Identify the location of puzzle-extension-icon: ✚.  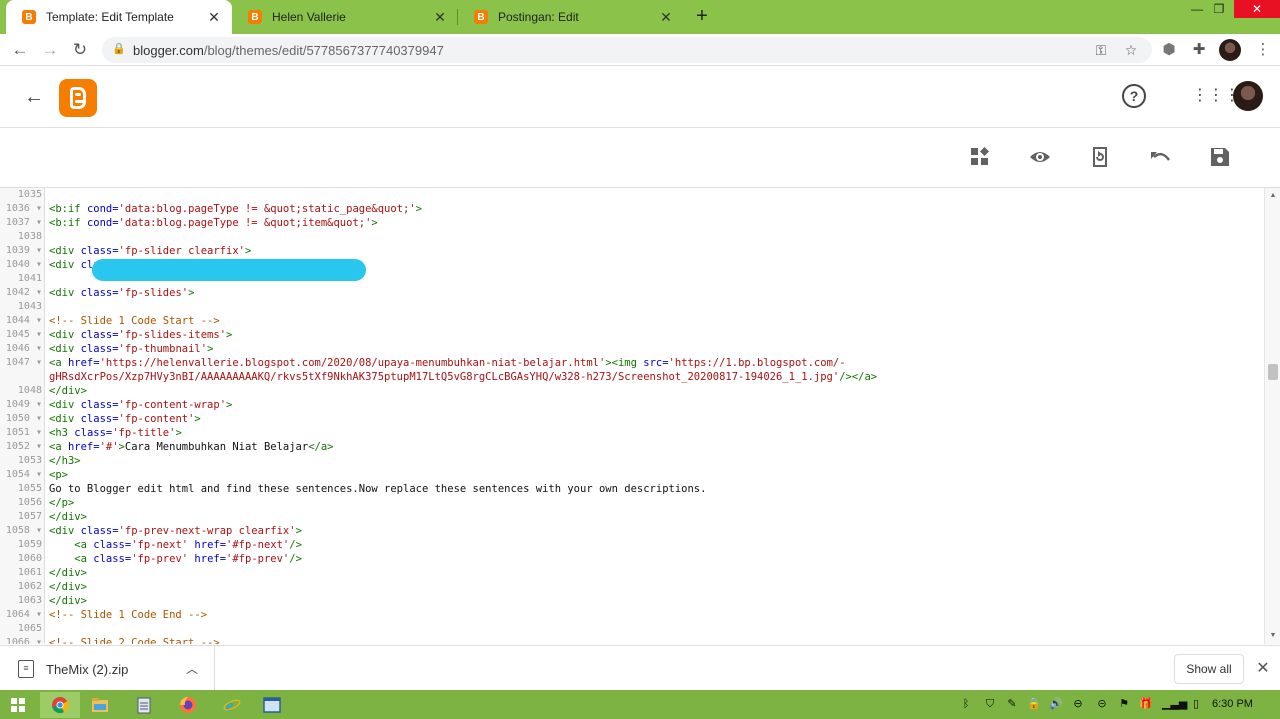
(1199, 50).